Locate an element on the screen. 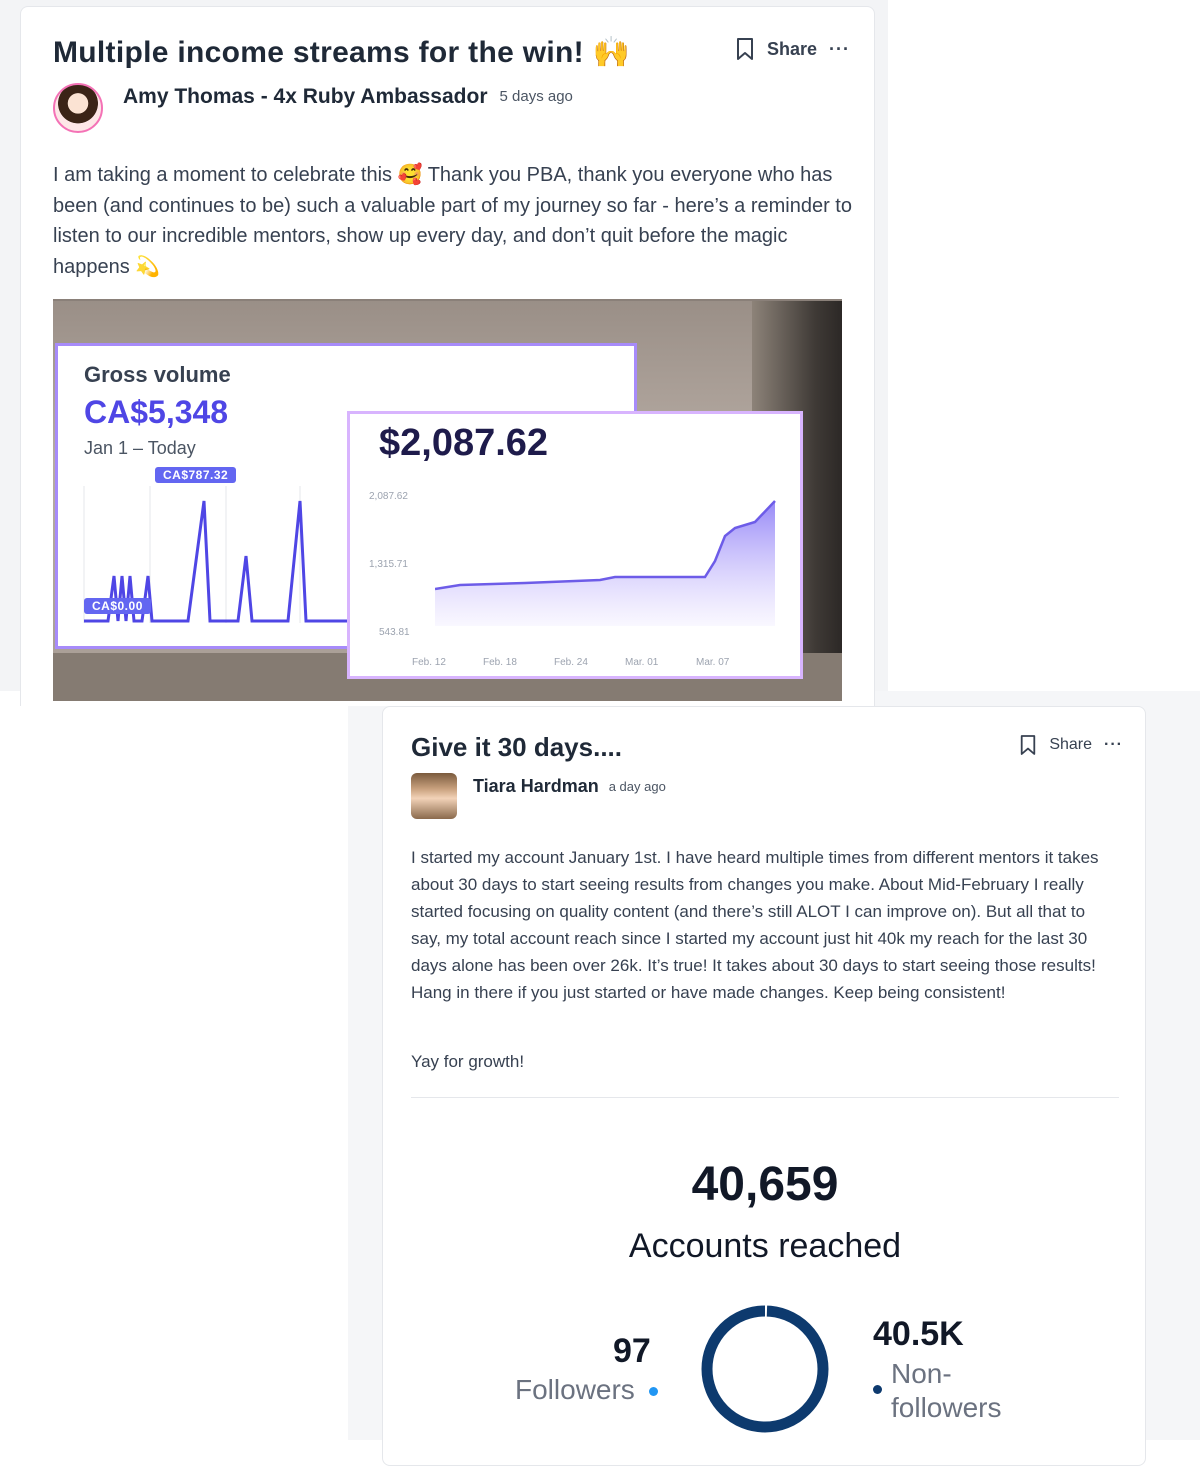  followers-label: Followers is located at coordinates (575, 1389).